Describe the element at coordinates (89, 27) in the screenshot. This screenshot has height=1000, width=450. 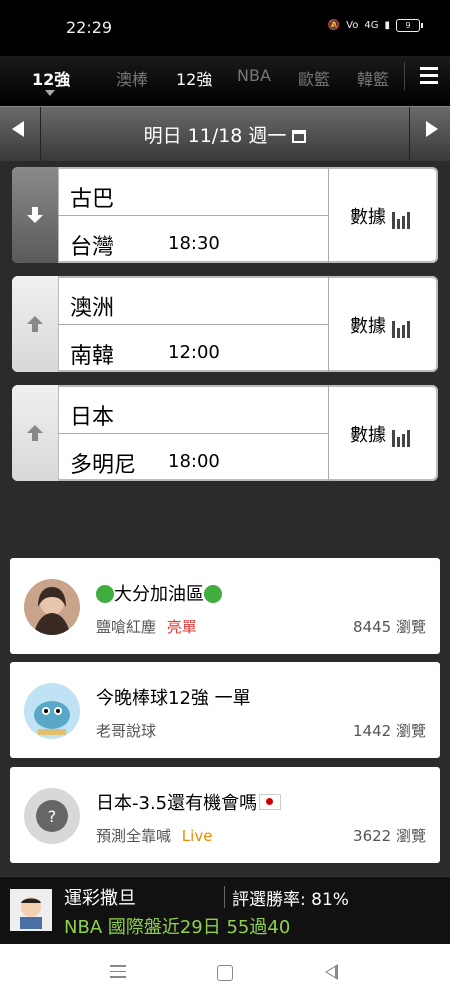
I see `clock: 22:29` at that location.